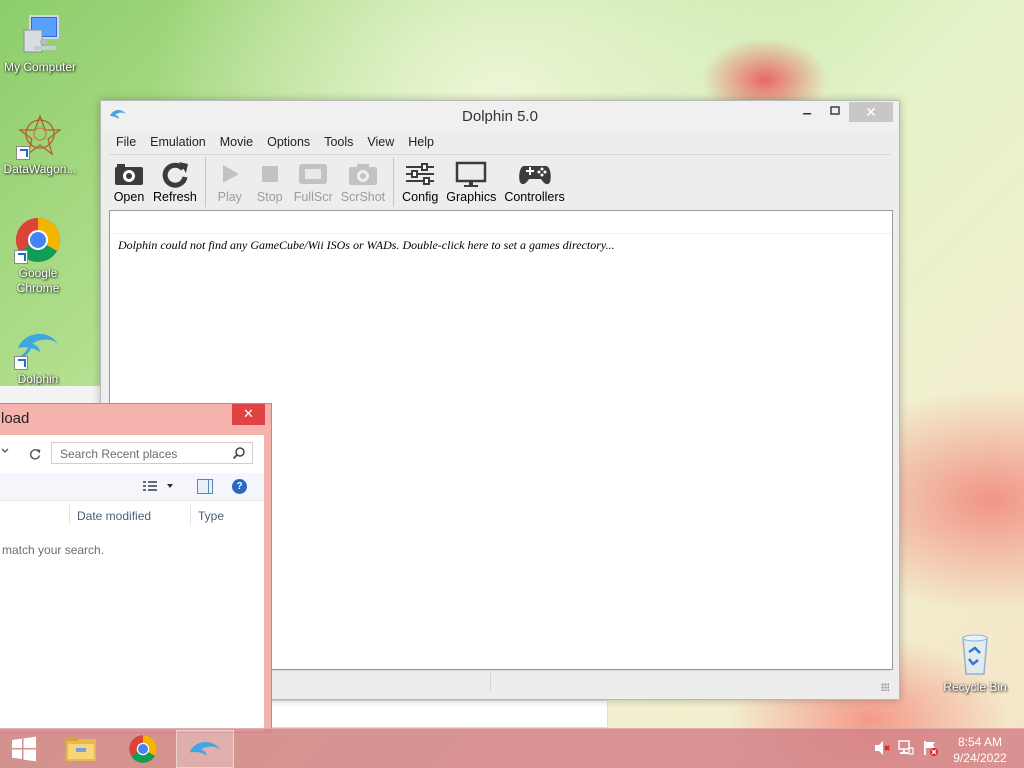  What do you see at coordinates (269, 174) in the screenshot?
I see `stop-icon` at bounding box center [269, 174].